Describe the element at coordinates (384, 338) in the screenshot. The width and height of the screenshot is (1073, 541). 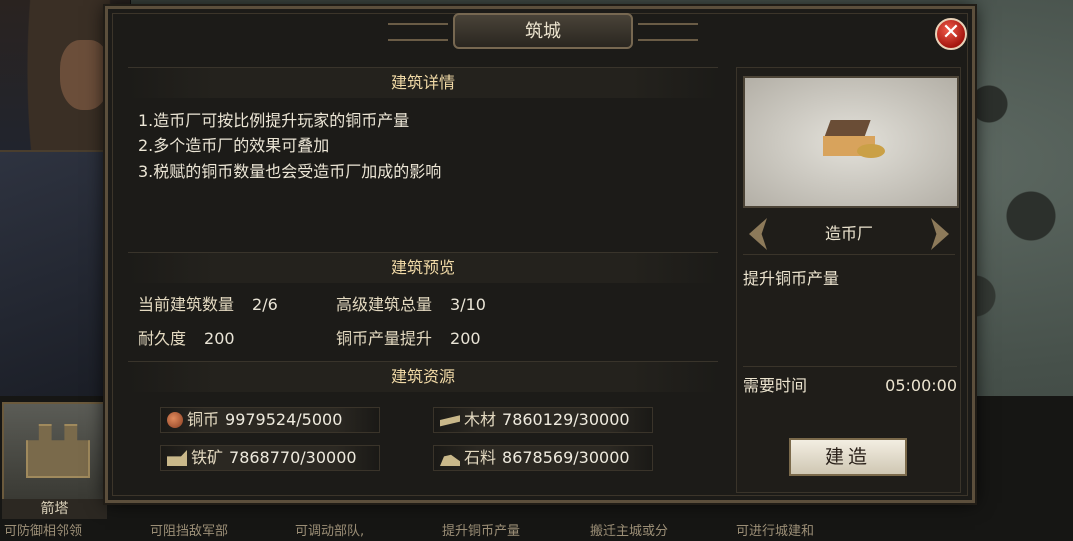
I see `stat-label: 铜币产量提升` at that location.